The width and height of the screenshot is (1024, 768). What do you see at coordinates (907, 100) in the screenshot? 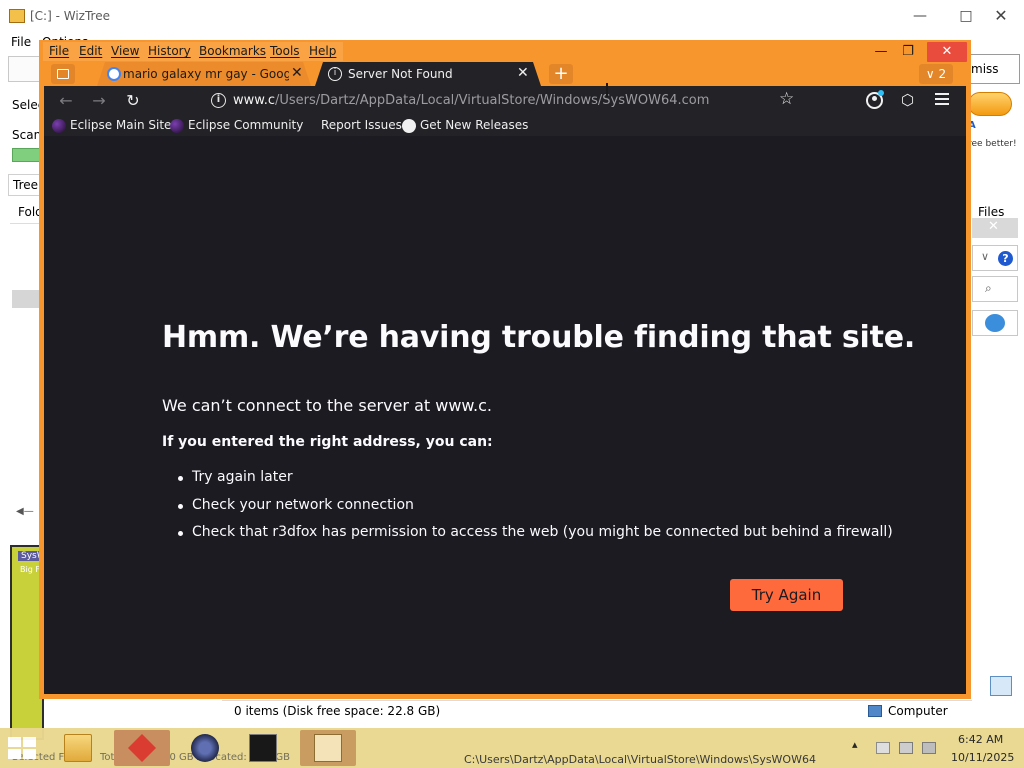
I see `extensions-icon: ⬡` at bounding box center [907, 100].